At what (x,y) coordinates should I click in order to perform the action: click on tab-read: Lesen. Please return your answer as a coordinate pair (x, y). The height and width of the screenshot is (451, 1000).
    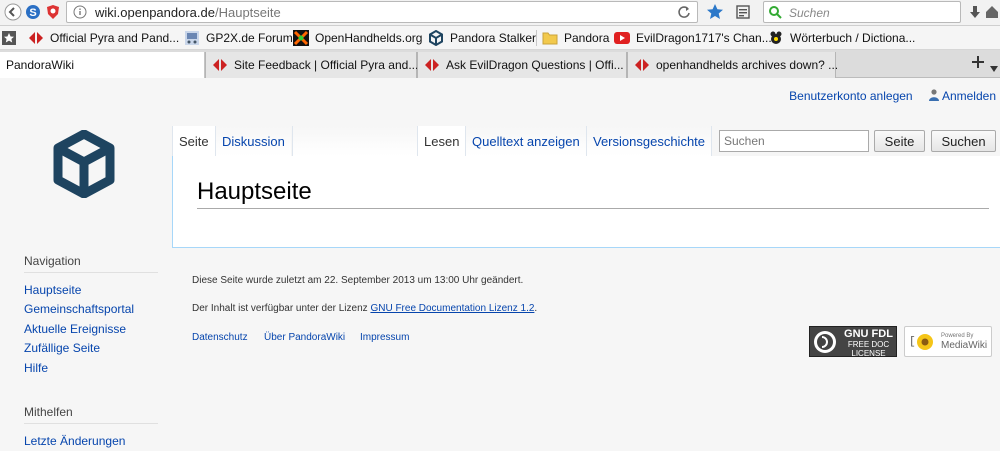
    Looking at the image, I should click on (441, 141).